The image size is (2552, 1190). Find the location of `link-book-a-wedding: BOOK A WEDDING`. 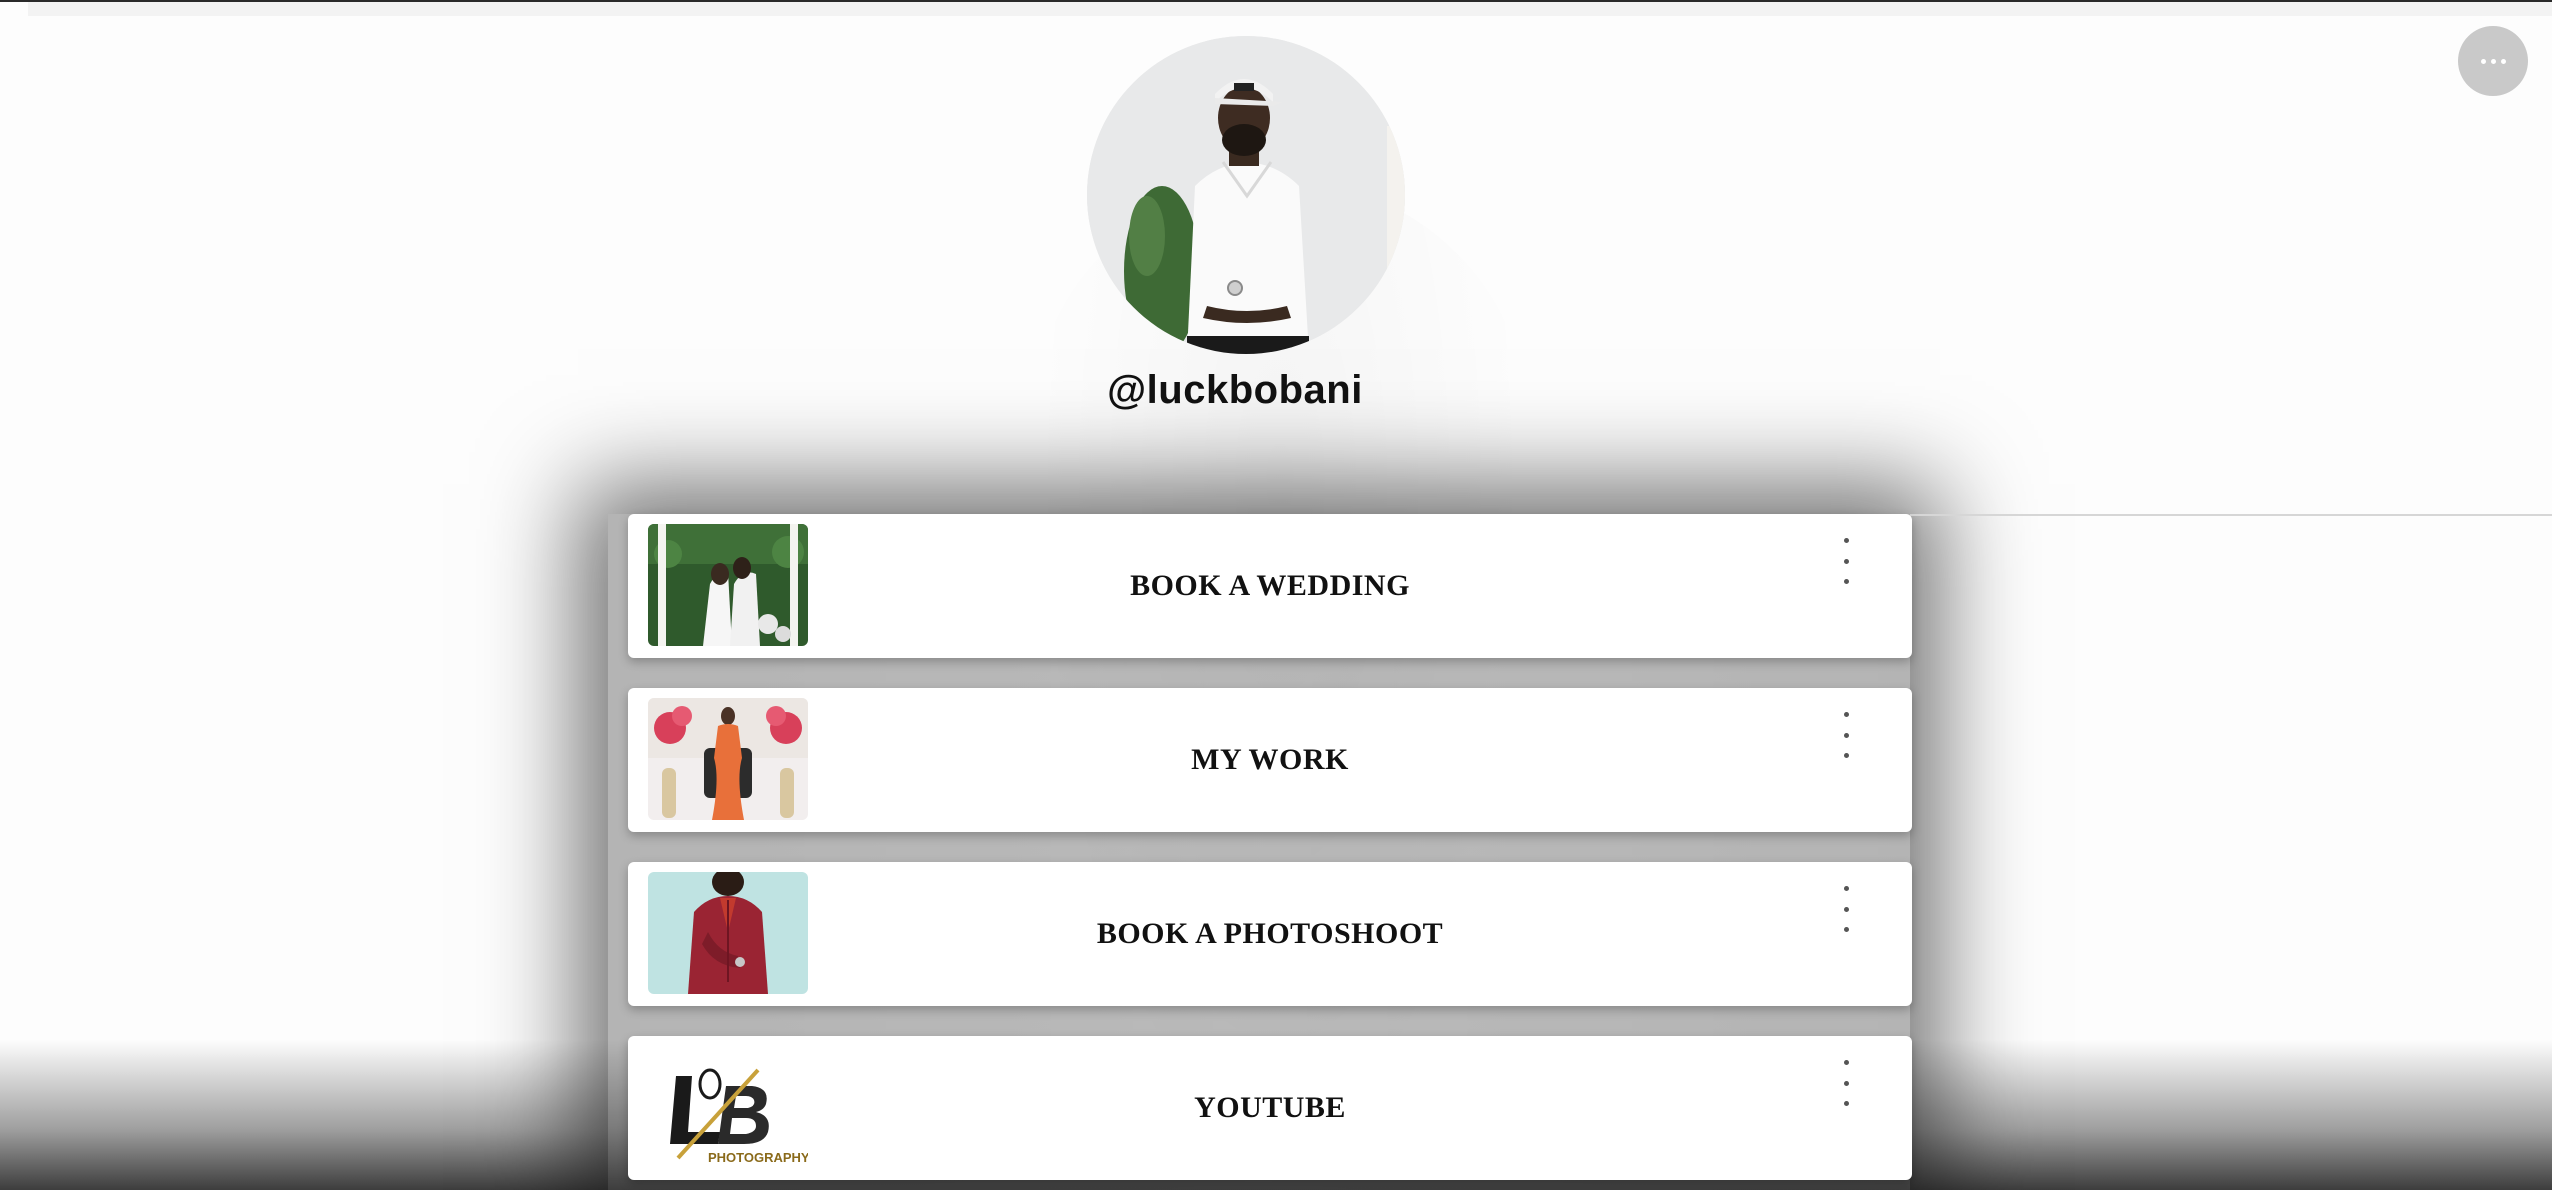

link-book-a-wedding: BOOK A WEDDING is located at coordinates (1270, 586).